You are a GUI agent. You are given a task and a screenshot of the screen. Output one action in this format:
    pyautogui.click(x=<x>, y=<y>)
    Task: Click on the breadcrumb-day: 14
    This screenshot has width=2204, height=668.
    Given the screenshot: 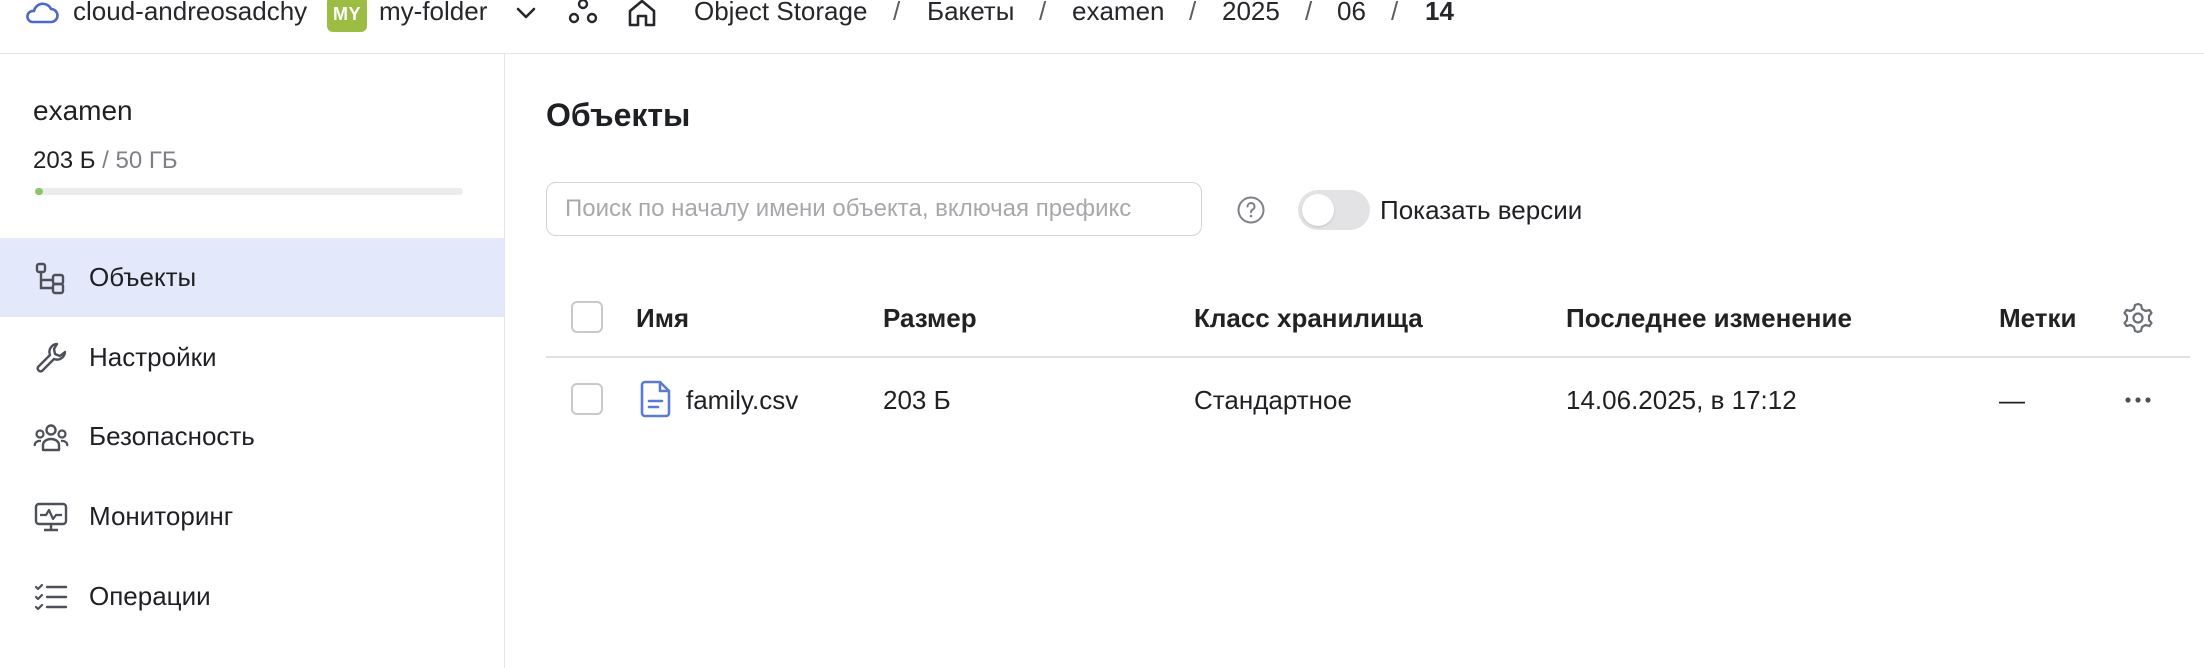 What is the action you would take?
    pyautogui.click(x=1439, y=13)
    